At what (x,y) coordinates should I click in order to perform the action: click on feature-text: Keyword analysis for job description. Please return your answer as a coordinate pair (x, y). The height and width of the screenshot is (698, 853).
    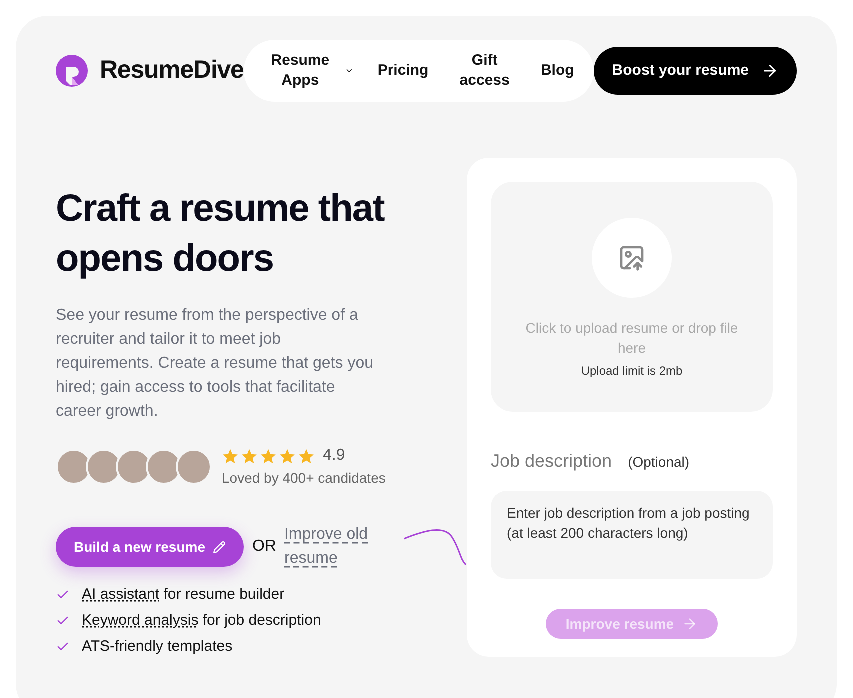
    Looking at the image, I should click on (202, 621).